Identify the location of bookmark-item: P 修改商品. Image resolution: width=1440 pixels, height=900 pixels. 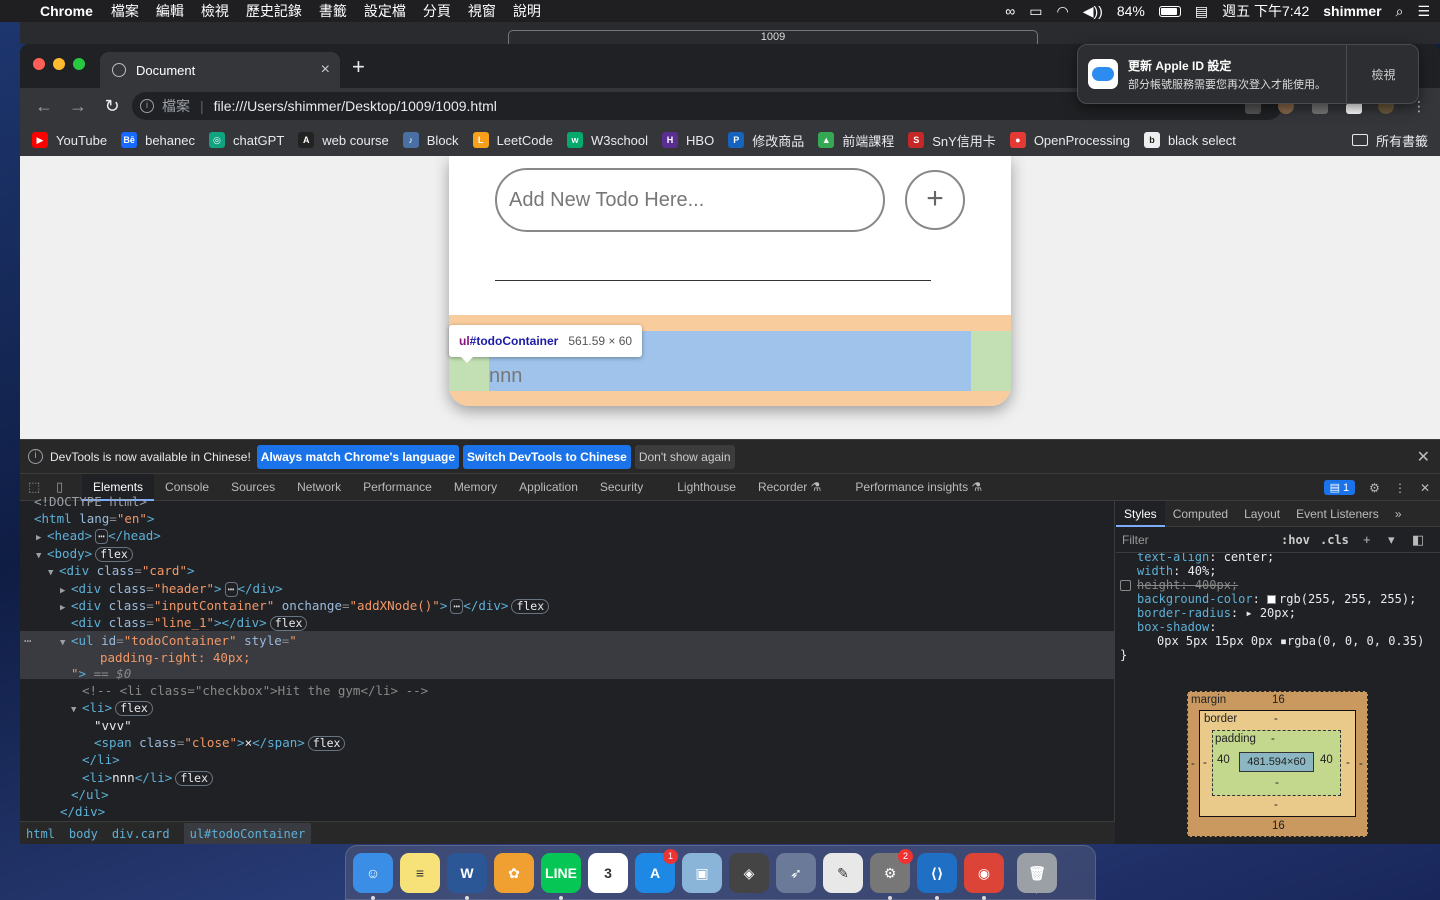
(766, 140).